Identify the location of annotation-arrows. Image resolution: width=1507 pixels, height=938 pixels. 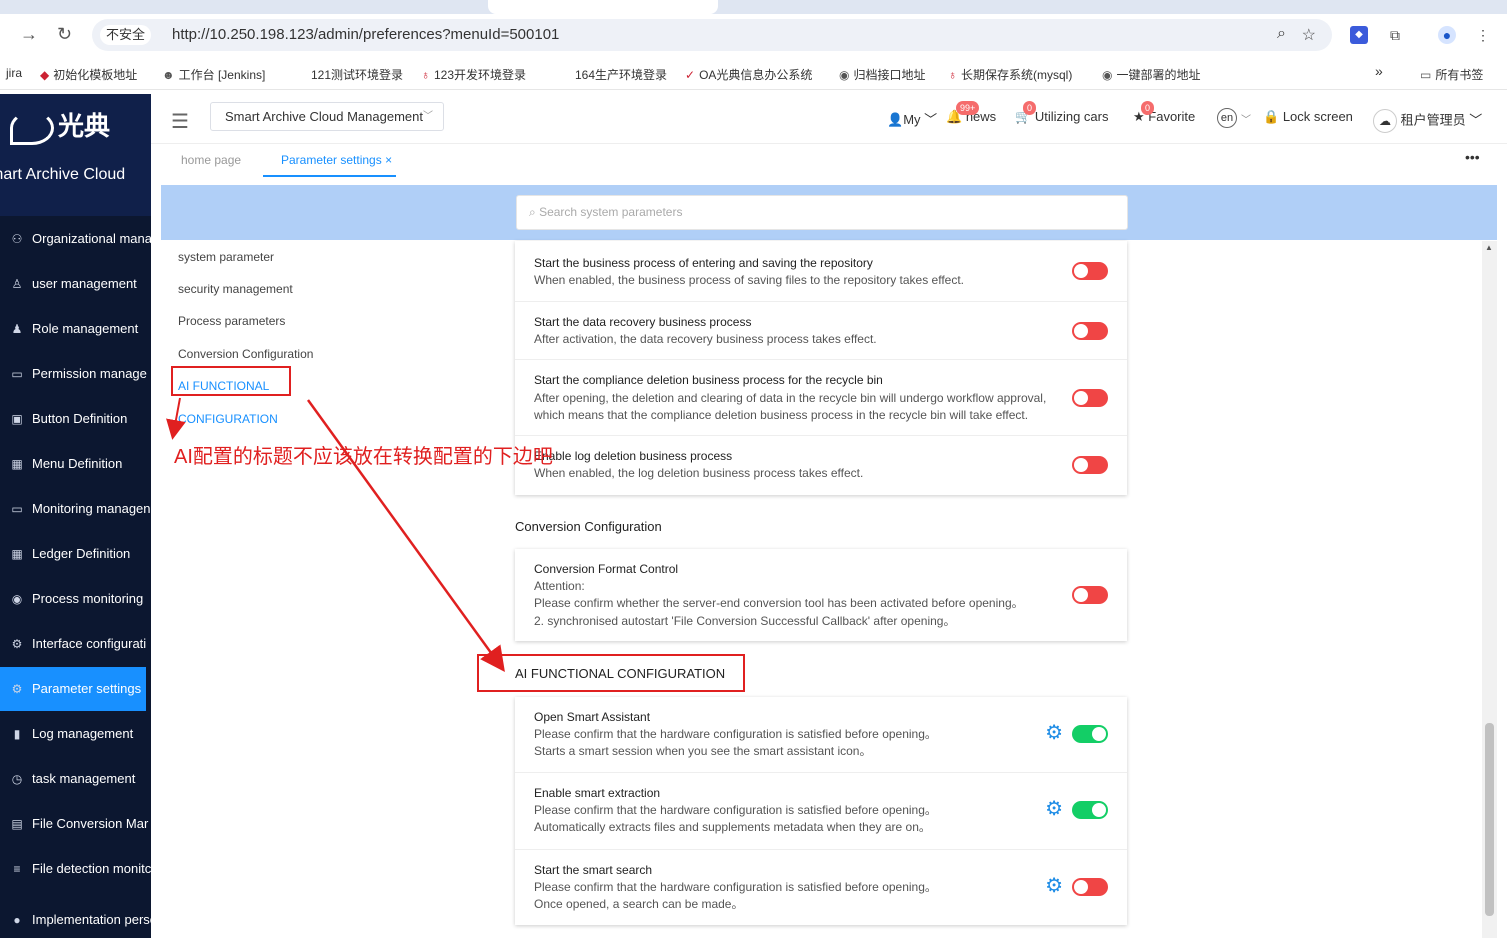
(335, 535).